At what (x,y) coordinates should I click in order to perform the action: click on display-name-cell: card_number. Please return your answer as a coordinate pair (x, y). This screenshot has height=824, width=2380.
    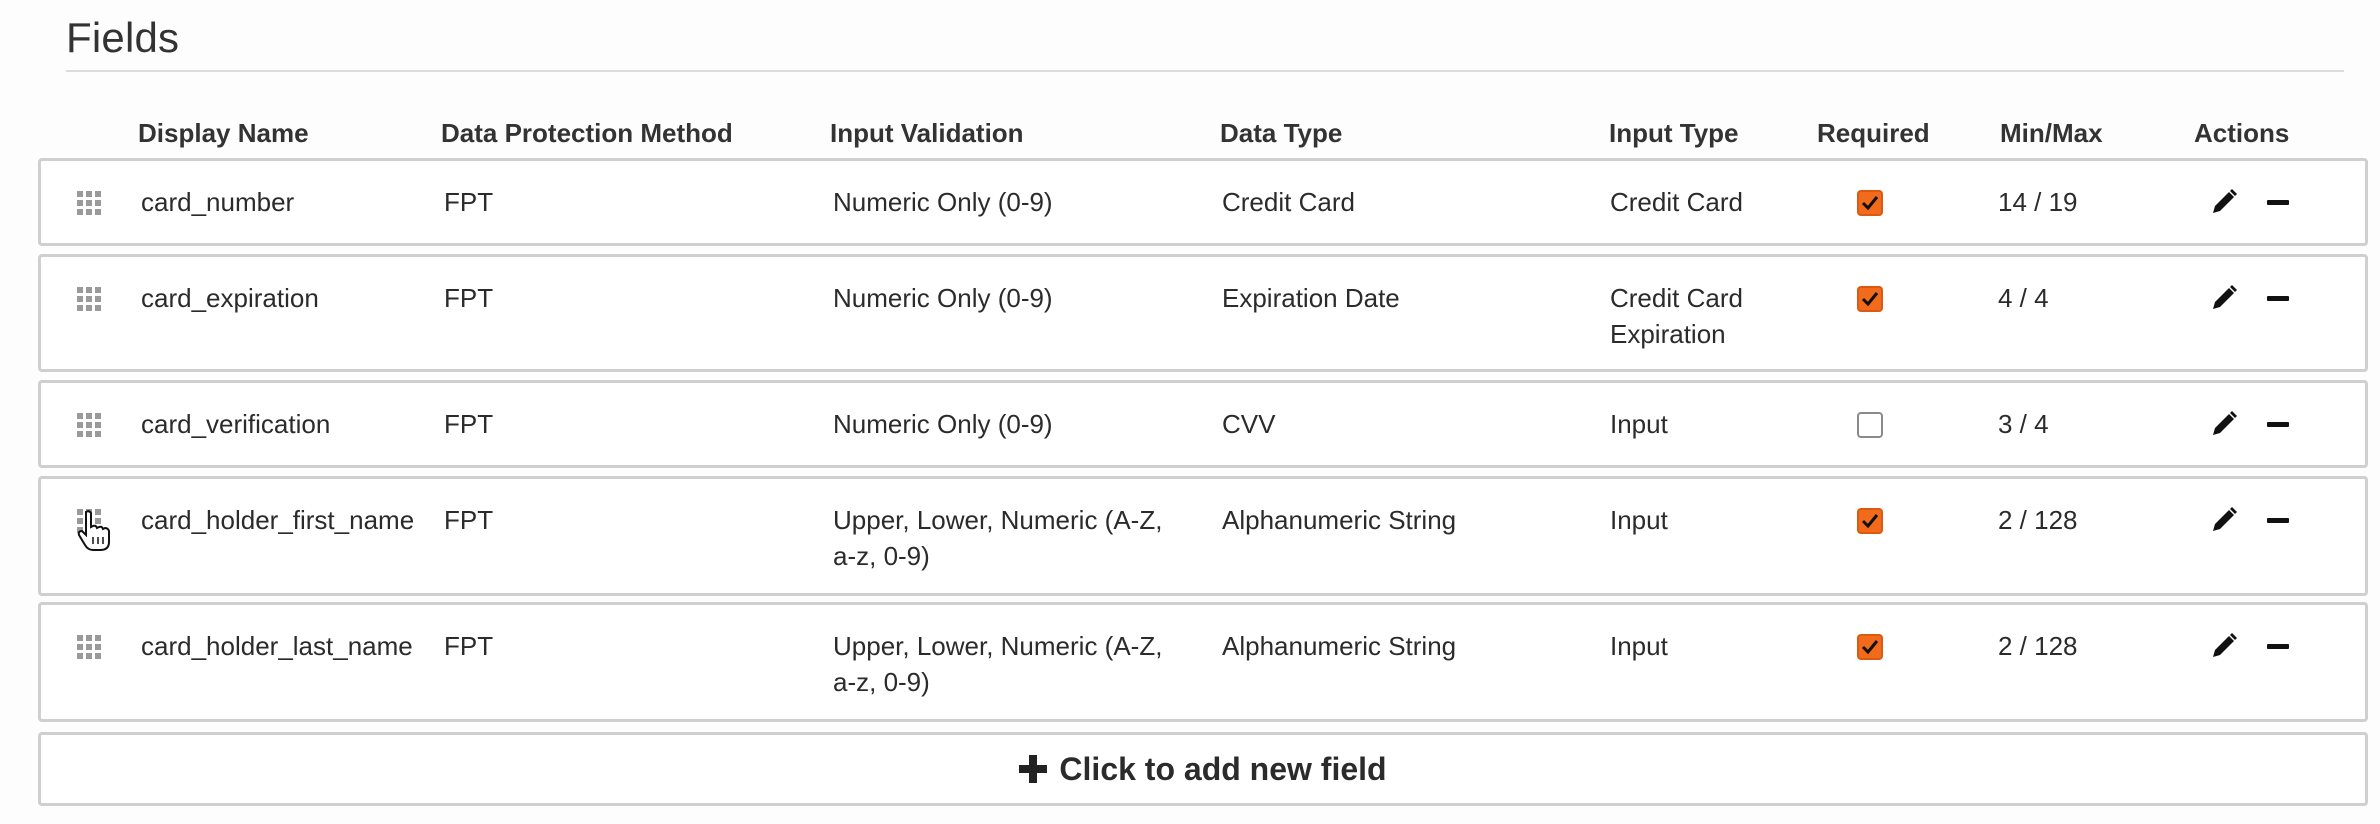
    Looking at the image, I should click on (218, 202).